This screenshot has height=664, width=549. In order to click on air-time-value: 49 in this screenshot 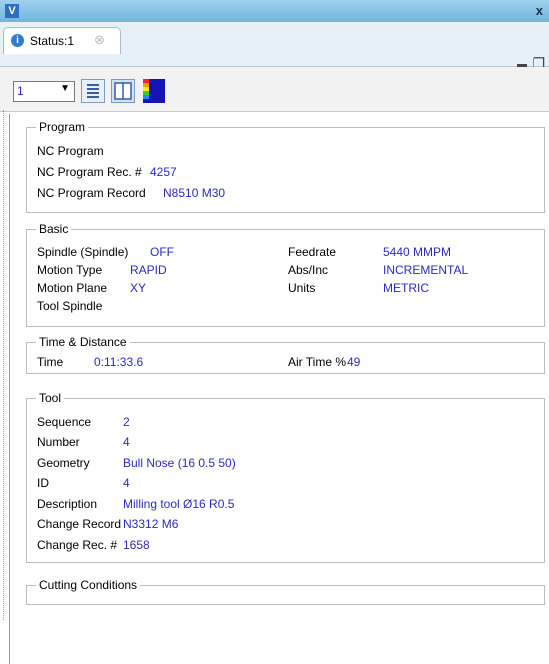, I will do `click(354, 362)`.